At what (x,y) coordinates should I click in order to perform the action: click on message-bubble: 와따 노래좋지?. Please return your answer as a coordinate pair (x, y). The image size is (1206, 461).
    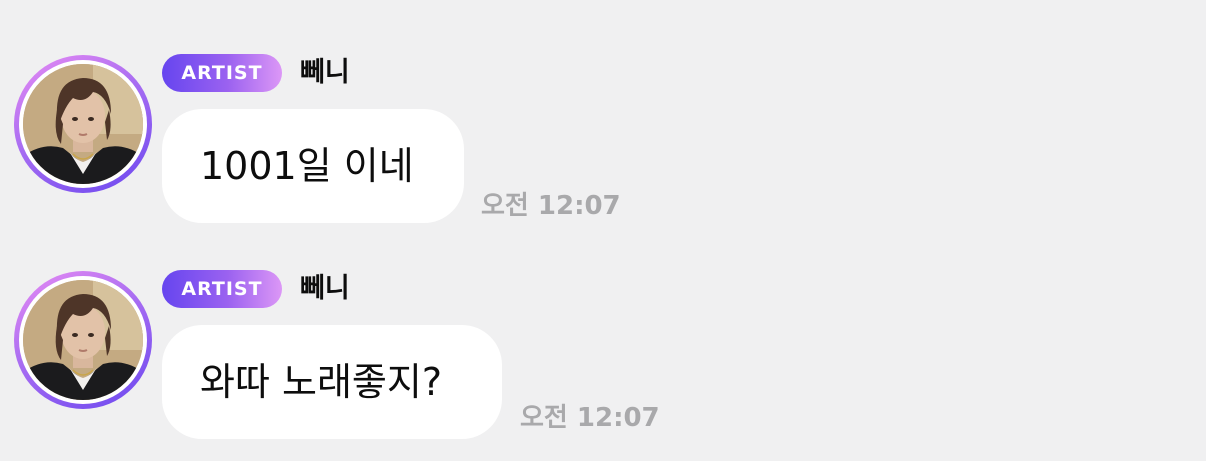
    Looking at the image, I should click on (332, 382).